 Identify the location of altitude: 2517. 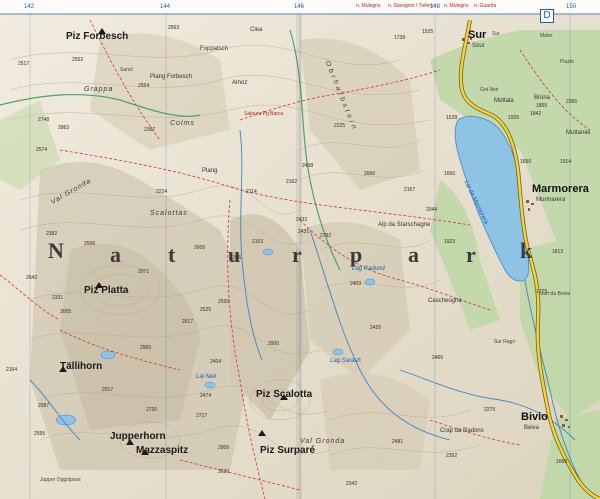
(24, 64).